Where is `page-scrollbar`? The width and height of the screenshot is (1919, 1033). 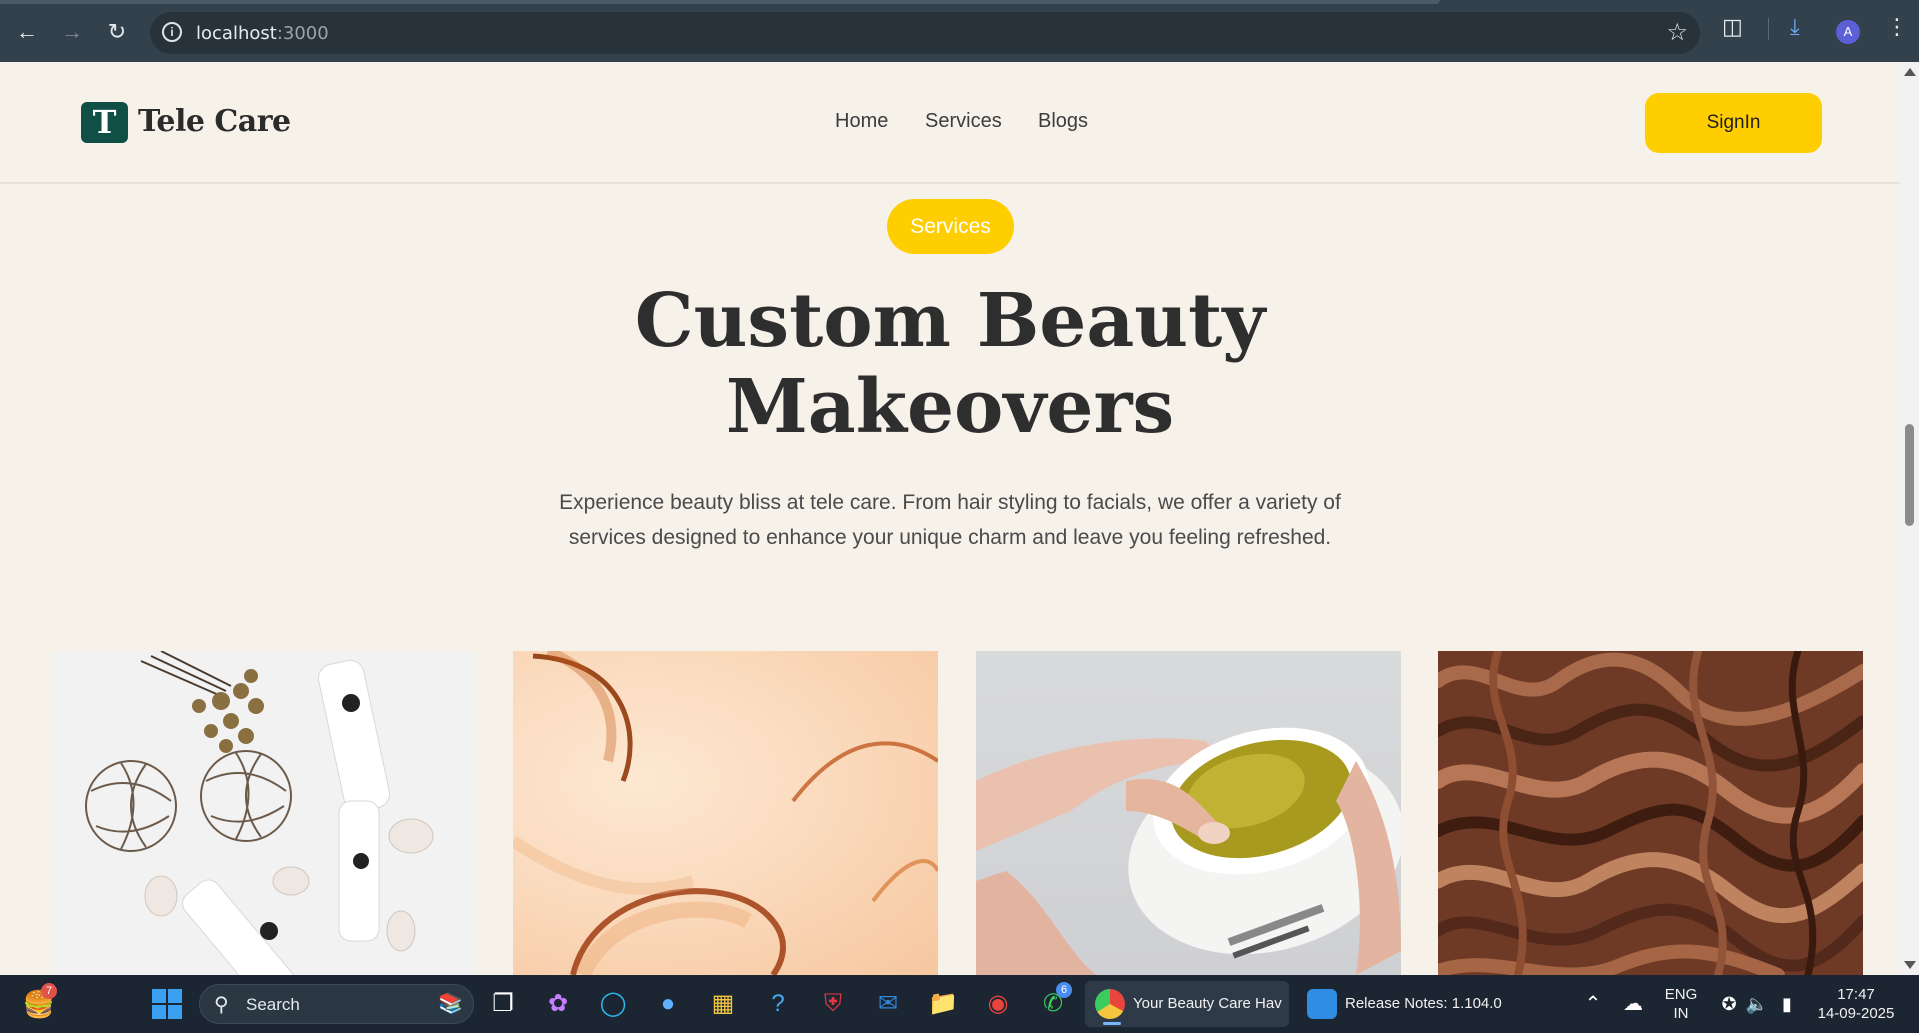 page-scrollbar is located at coordinates (1909, 518).